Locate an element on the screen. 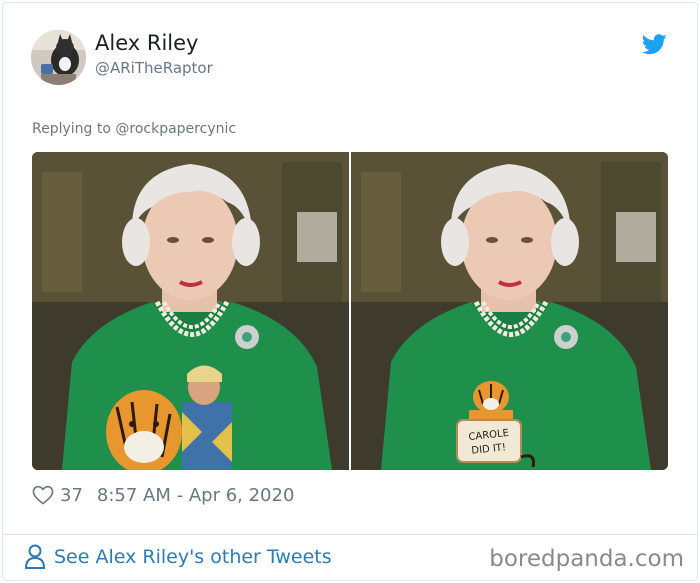 The height and width of the screenshot is (583, 700). replying-to: Replying to @rockpapercynic is located at coordinates (134, 129).